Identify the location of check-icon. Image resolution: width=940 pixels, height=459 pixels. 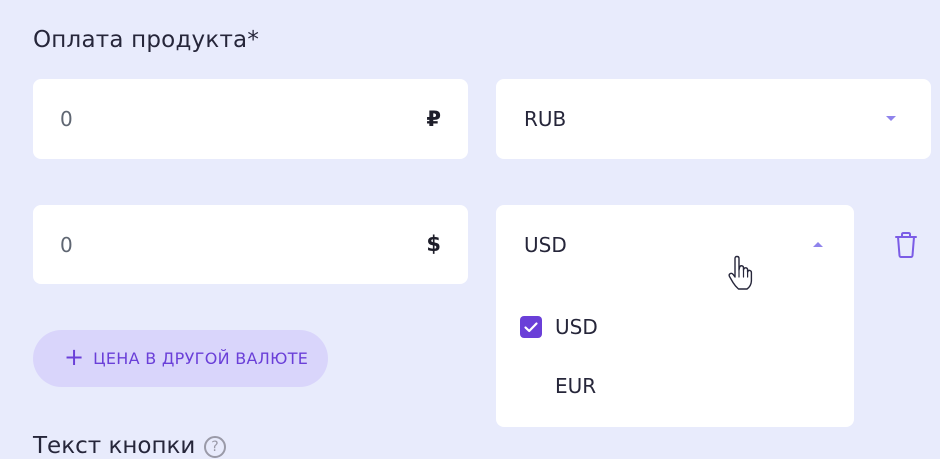
(531, 327).